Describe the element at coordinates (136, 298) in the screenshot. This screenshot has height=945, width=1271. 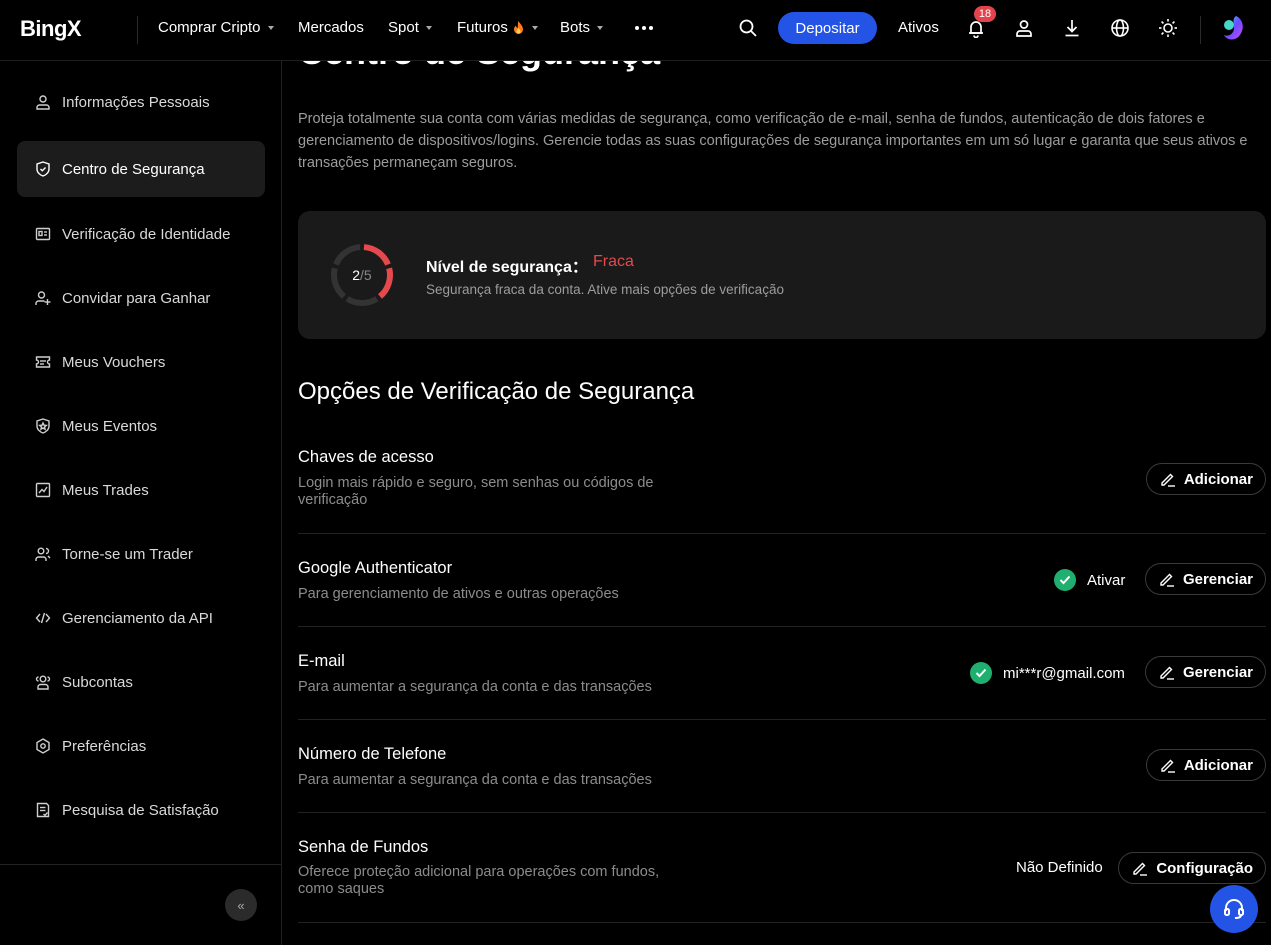
I see `sidebar-item-label: Convidar para Ganhar` at that location.